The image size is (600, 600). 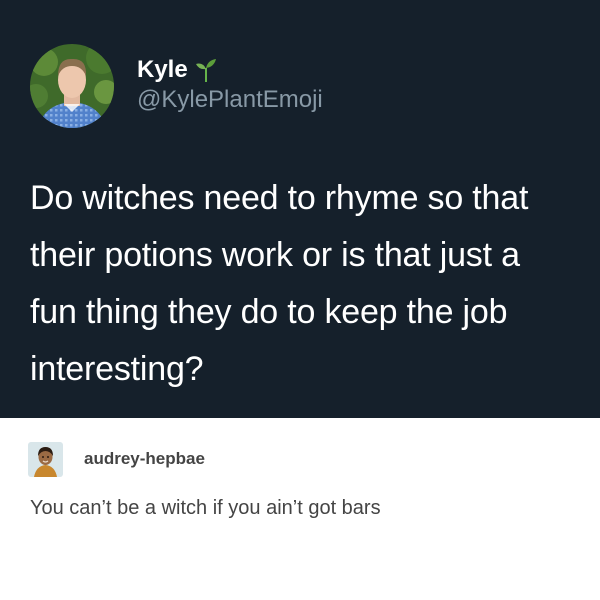 What do you see at coordinates (72, 86) in the screenshot?
I see `tweet-author-avatar` at bounding box center [72, 86].